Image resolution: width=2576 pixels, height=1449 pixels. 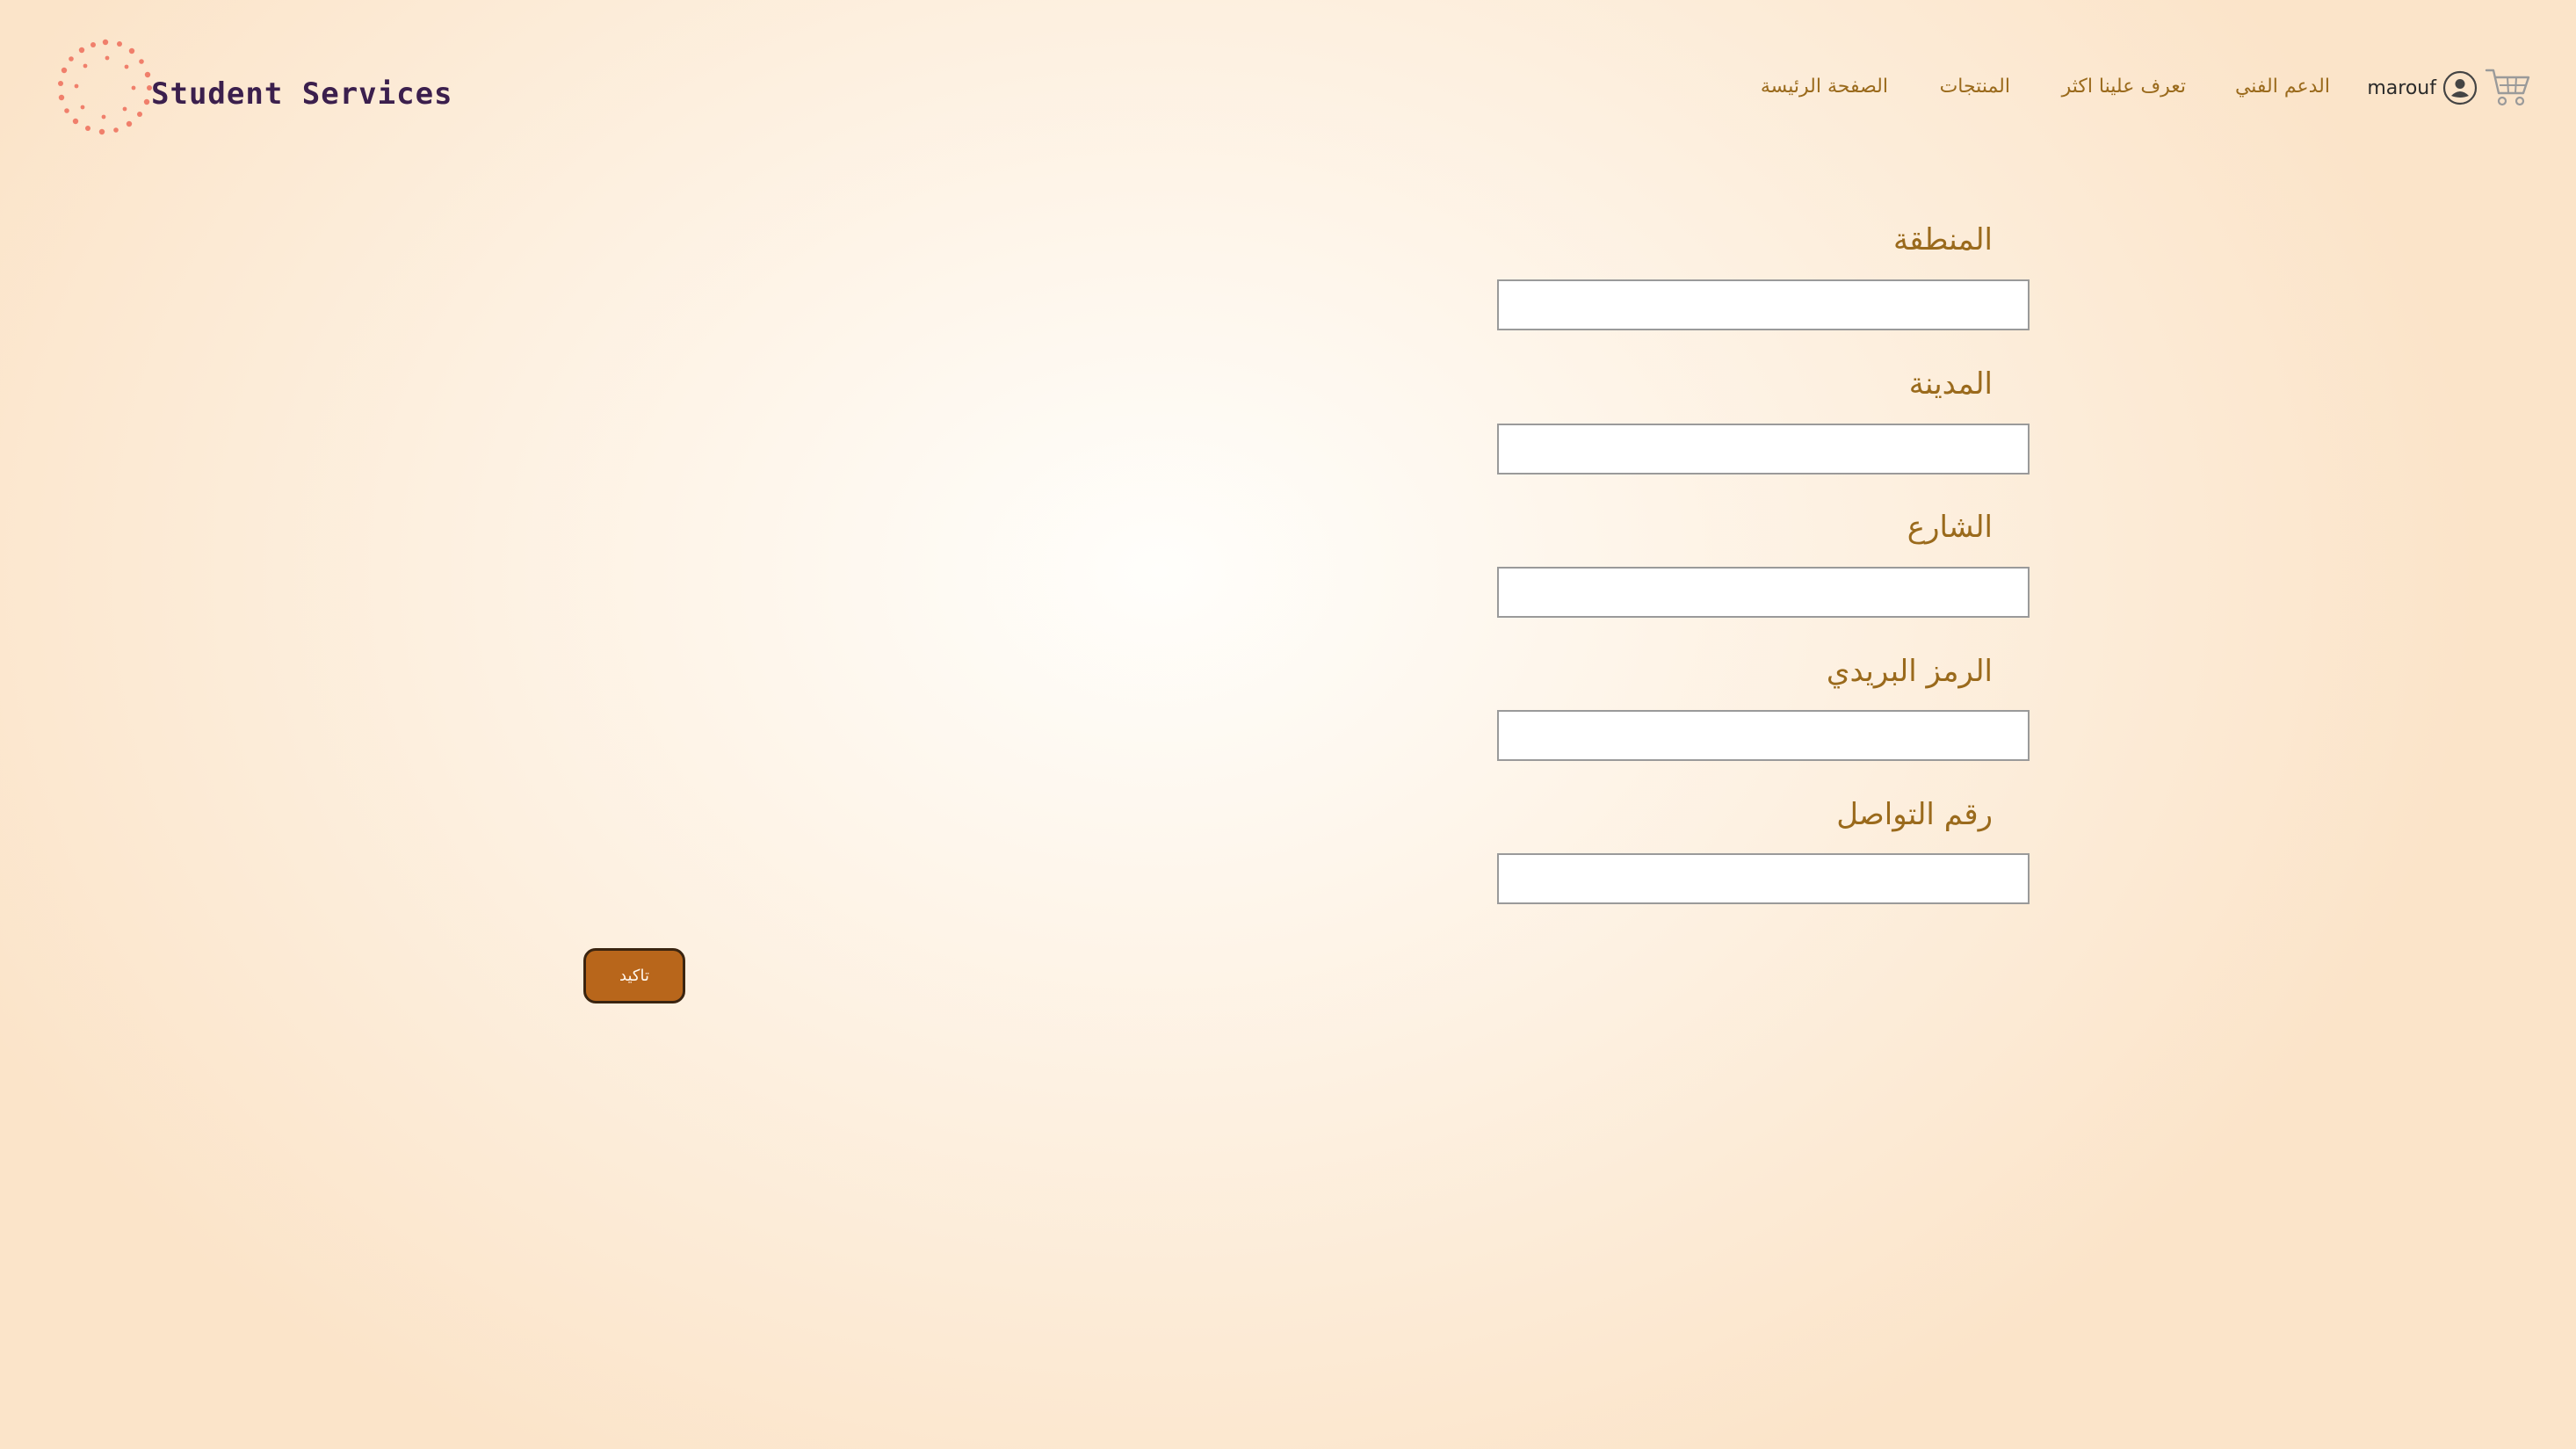 What do you see at coordinates (1909, 671) in the screenshot?
I see `postal-code-label: الرمز البريدي` at bounding box center [1909, 671].